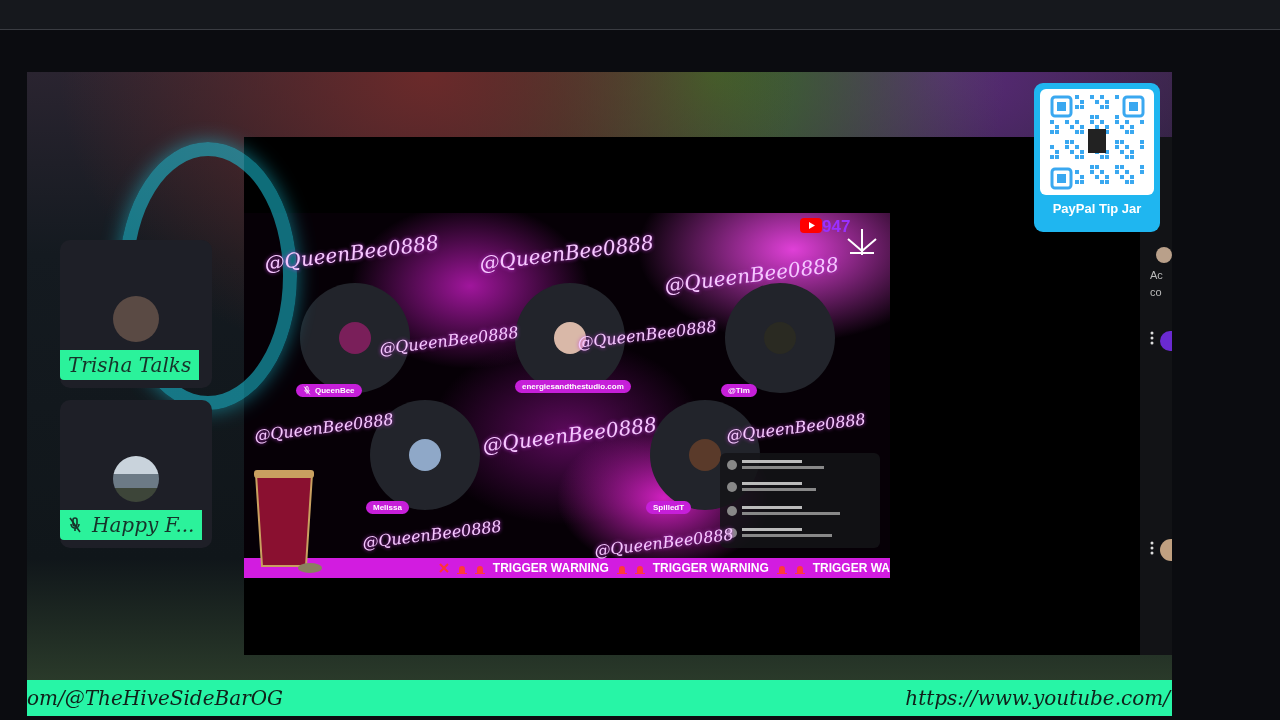 The height and width of the screenshot is (720, 1280). I want to click on chat-text: co, so click(1156, 292).